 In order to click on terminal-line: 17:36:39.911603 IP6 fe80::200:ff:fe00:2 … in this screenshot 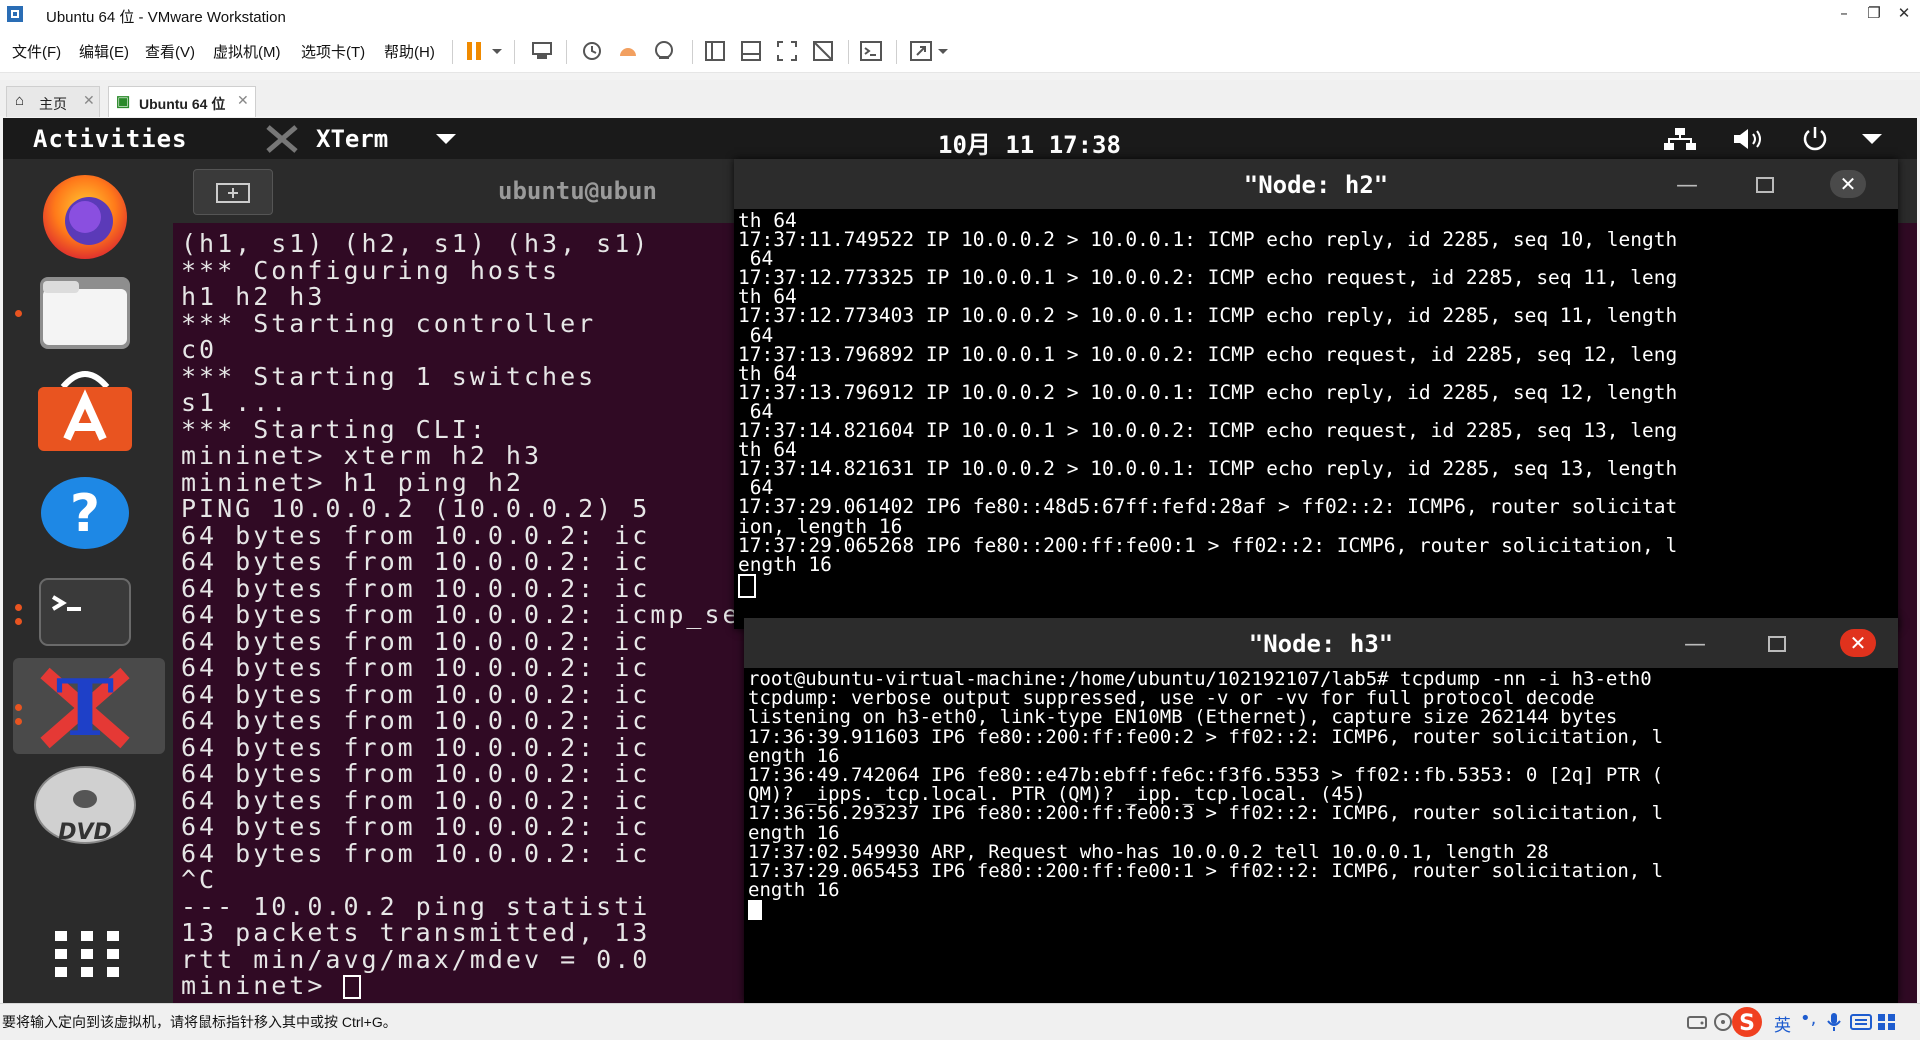, I will do `click(1206, 736)`.